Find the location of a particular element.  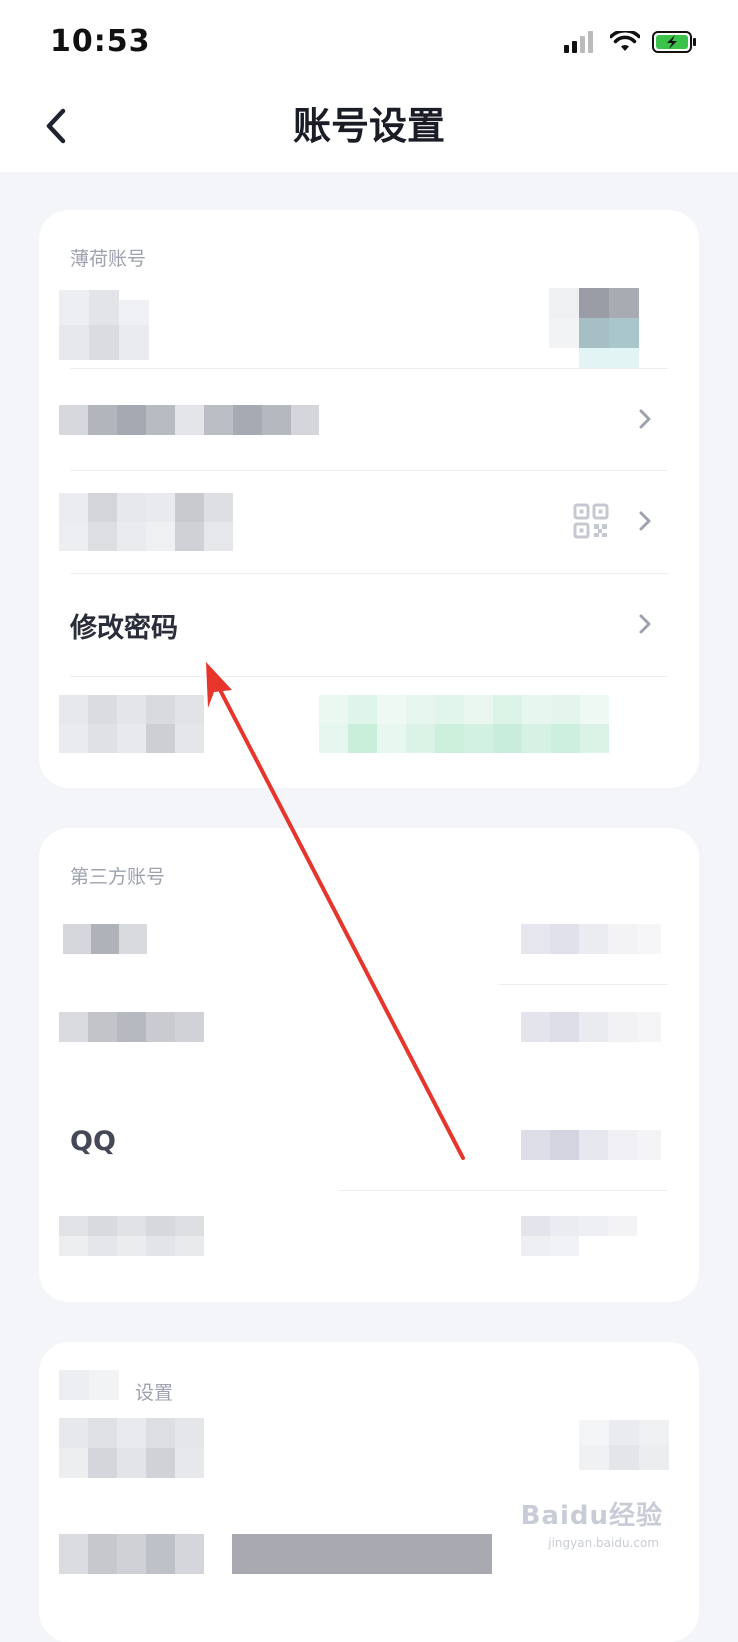

pixelated-section-label-prefix is located at coordinates (89, 1385).